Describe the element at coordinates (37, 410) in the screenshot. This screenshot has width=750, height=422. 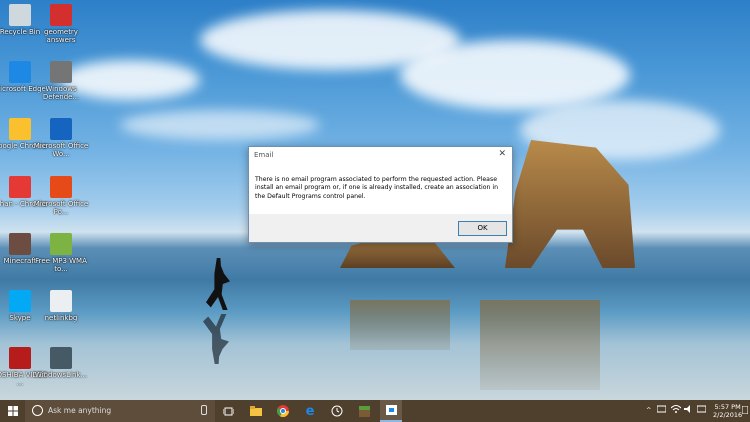
I see `cortana-icon` at that location.